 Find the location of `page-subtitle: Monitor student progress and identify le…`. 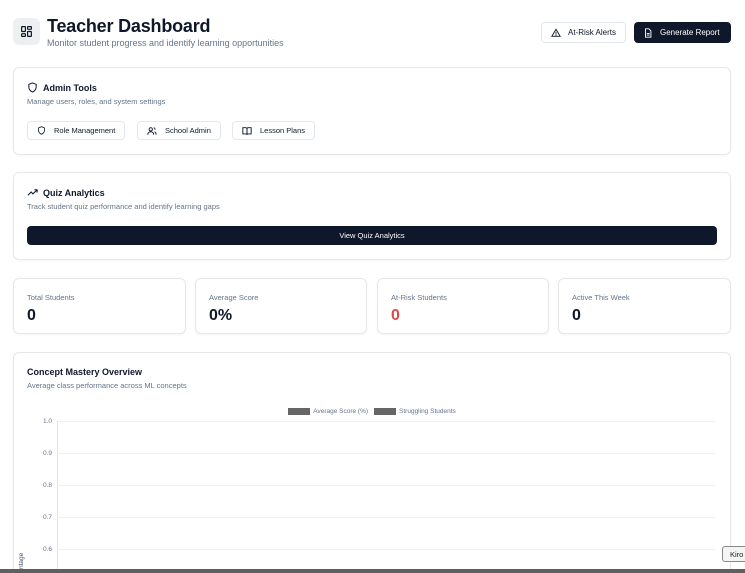

page-subtitle: Monitor student progress and identify le… is located at coordinates (165, 43).